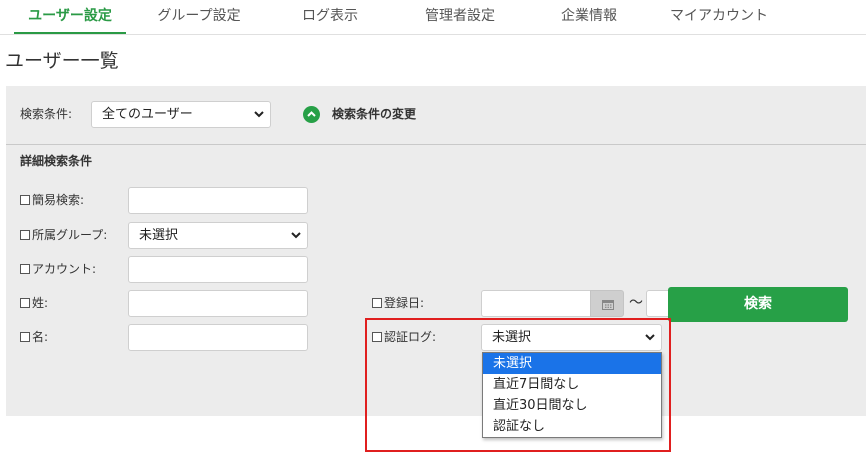 The image size is (866, 458). Describe the element at coordinates (719, 17) in the screenshot. I see `tab-my-account: マイアカウント` at that location.